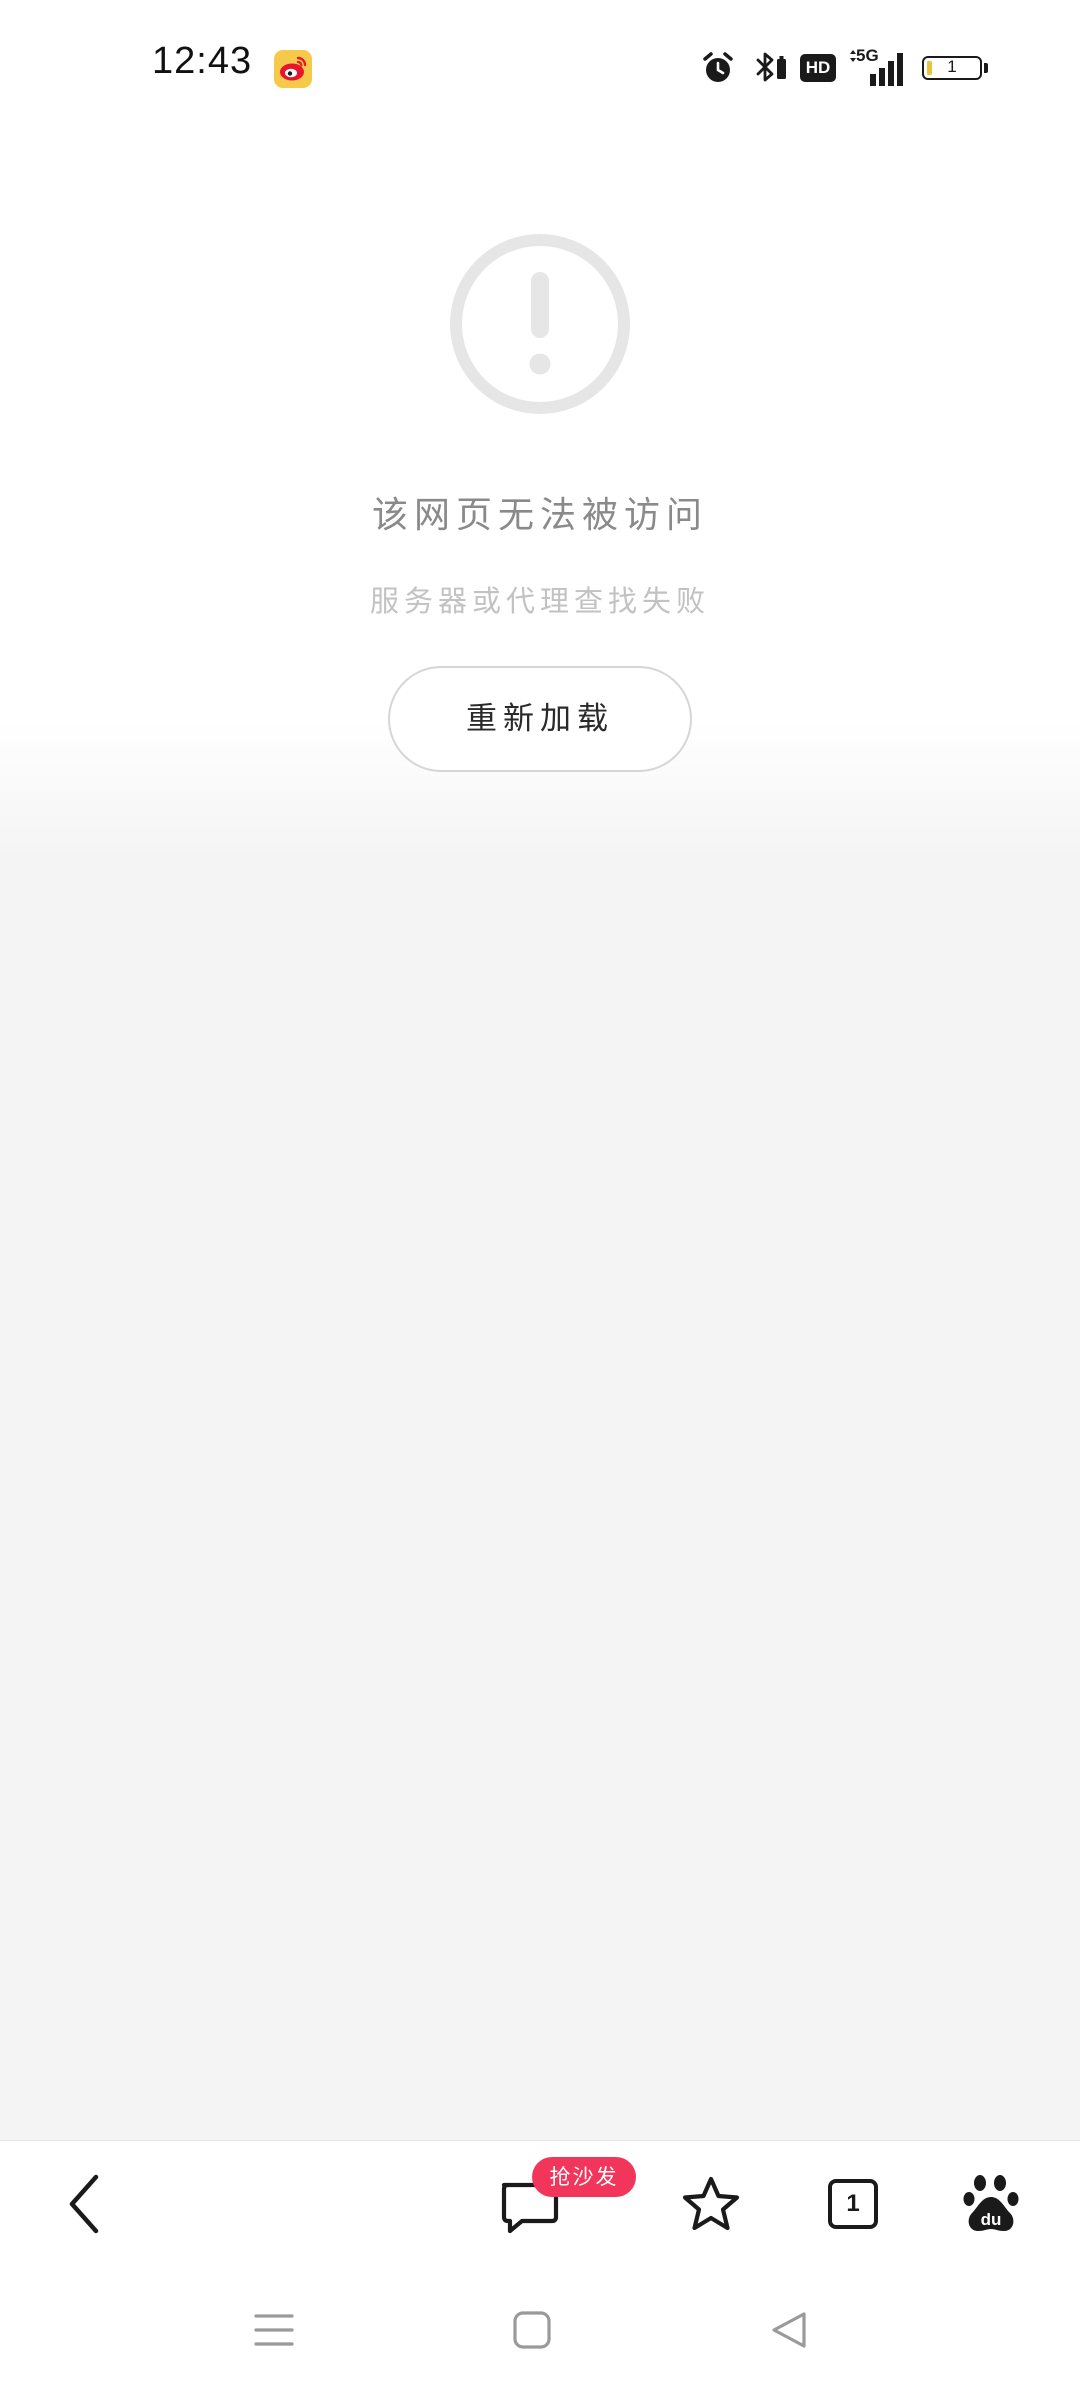  Describe the element at coordinates (539, 601) in the screenshot. I see `error-subtitle: 服务器或代理查找失败` at that location.